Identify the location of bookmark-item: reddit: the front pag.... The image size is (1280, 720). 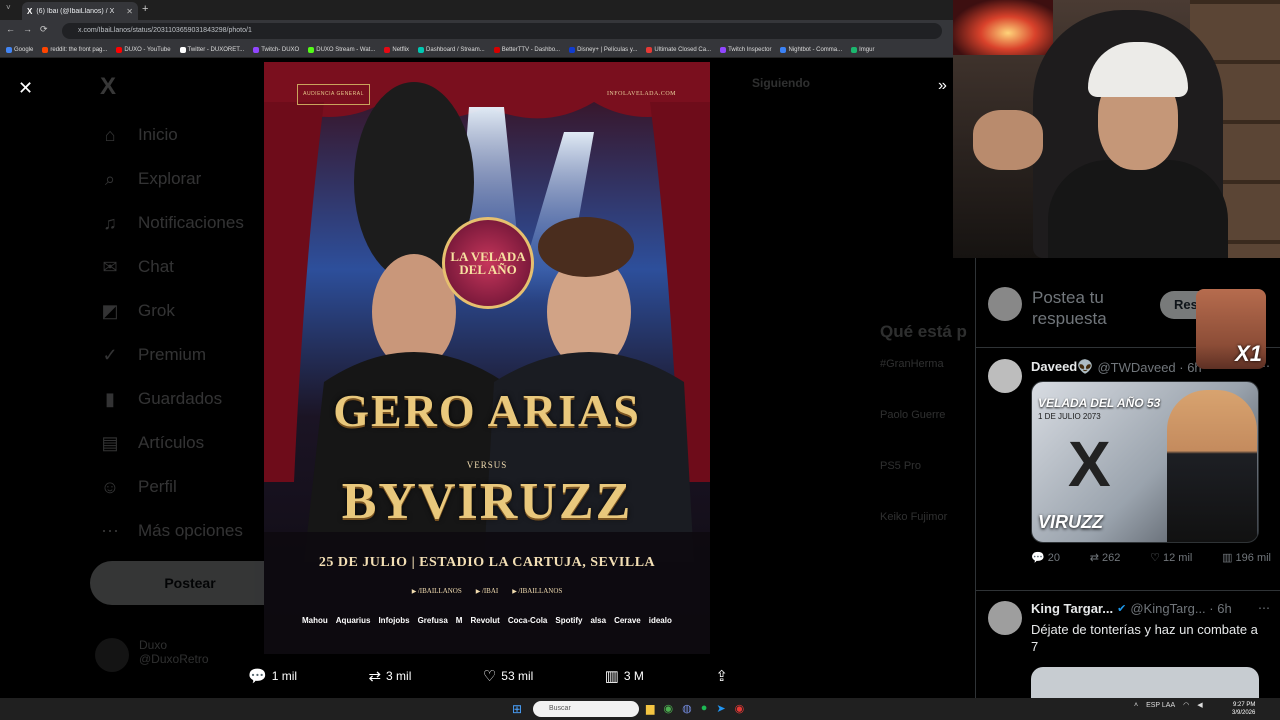
(74, 49).